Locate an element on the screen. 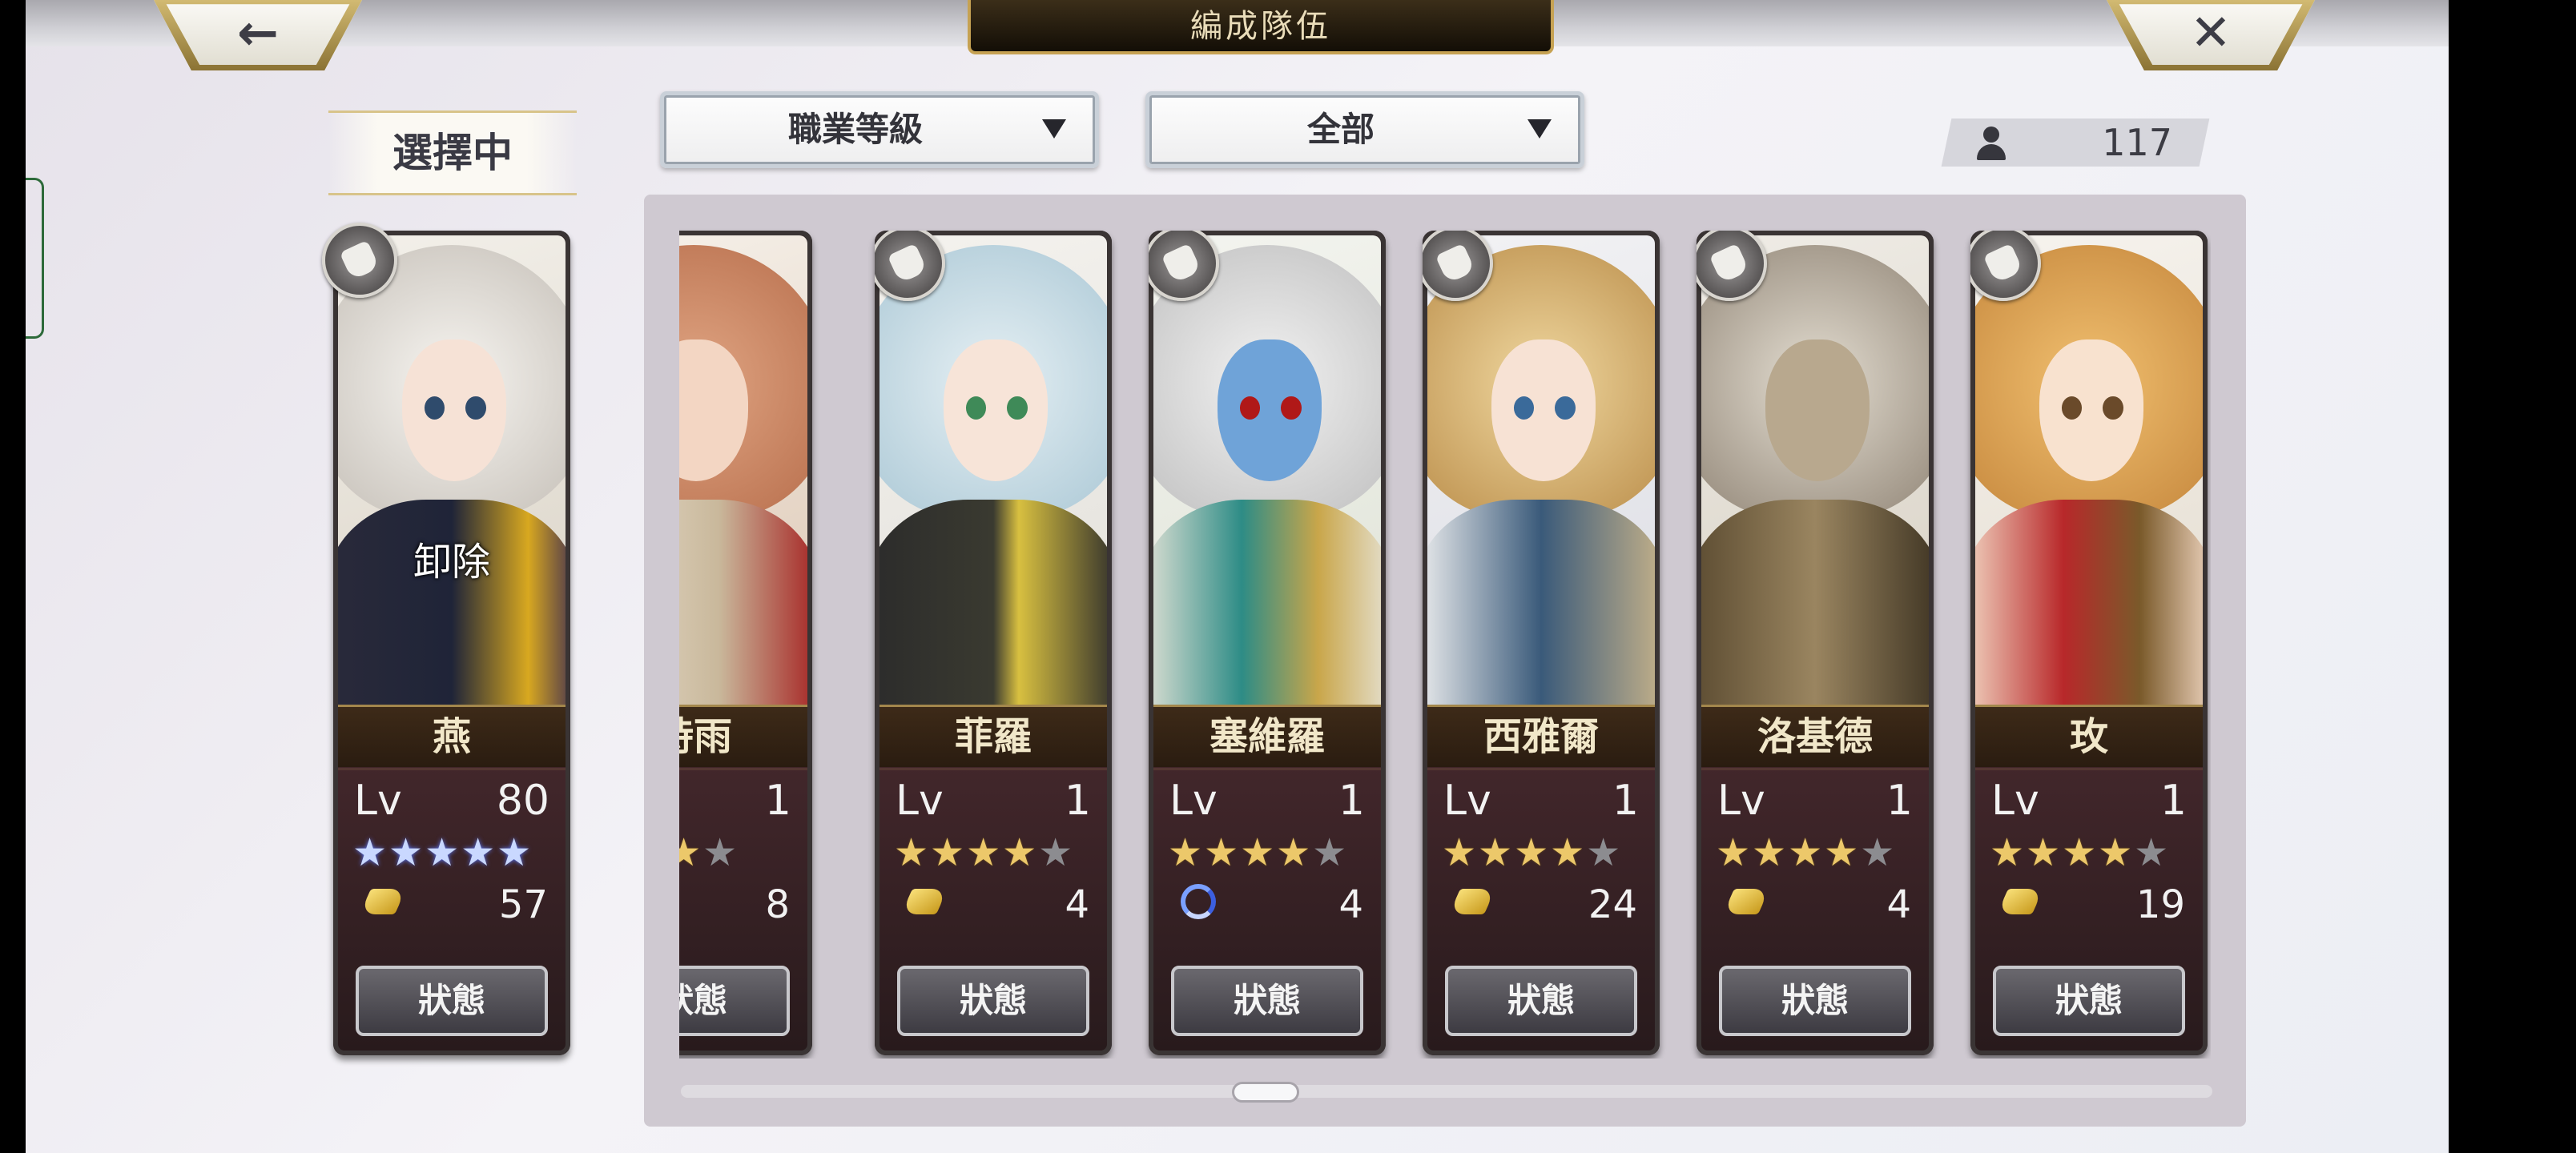  character-stats: Lv 1 ★★★★★ 19 狀態 is located at coordinates (2089, 909).